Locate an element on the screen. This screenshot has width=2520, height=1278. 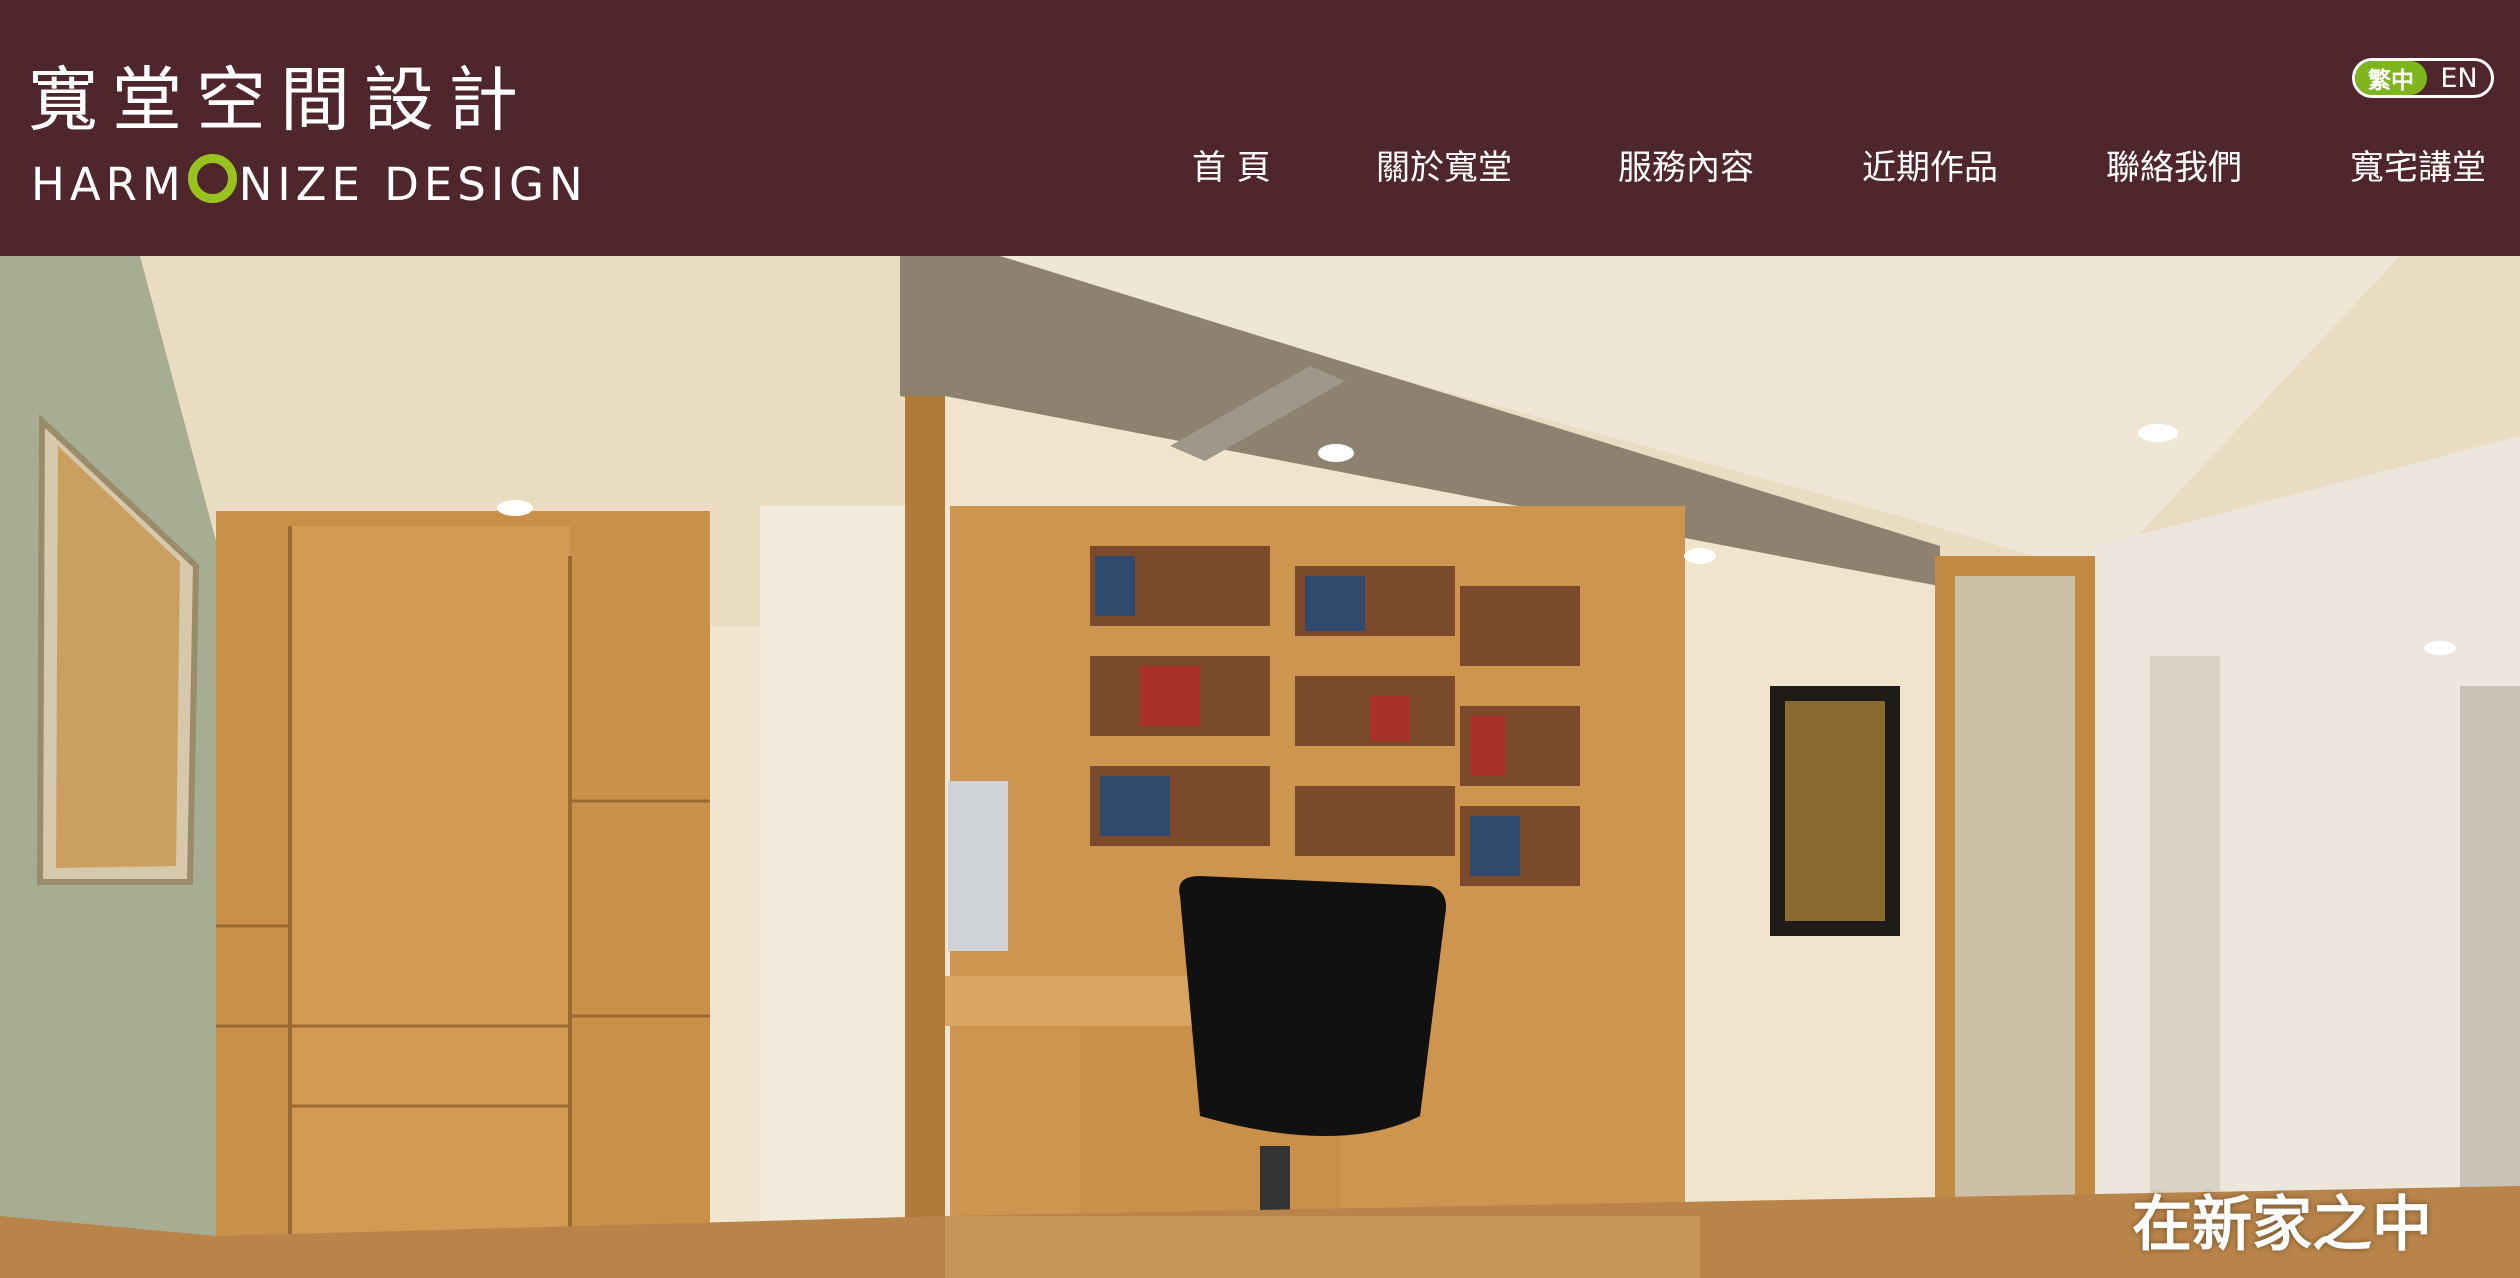
nav-item-services: 服務內容 is located at coordinates (1686, 168).